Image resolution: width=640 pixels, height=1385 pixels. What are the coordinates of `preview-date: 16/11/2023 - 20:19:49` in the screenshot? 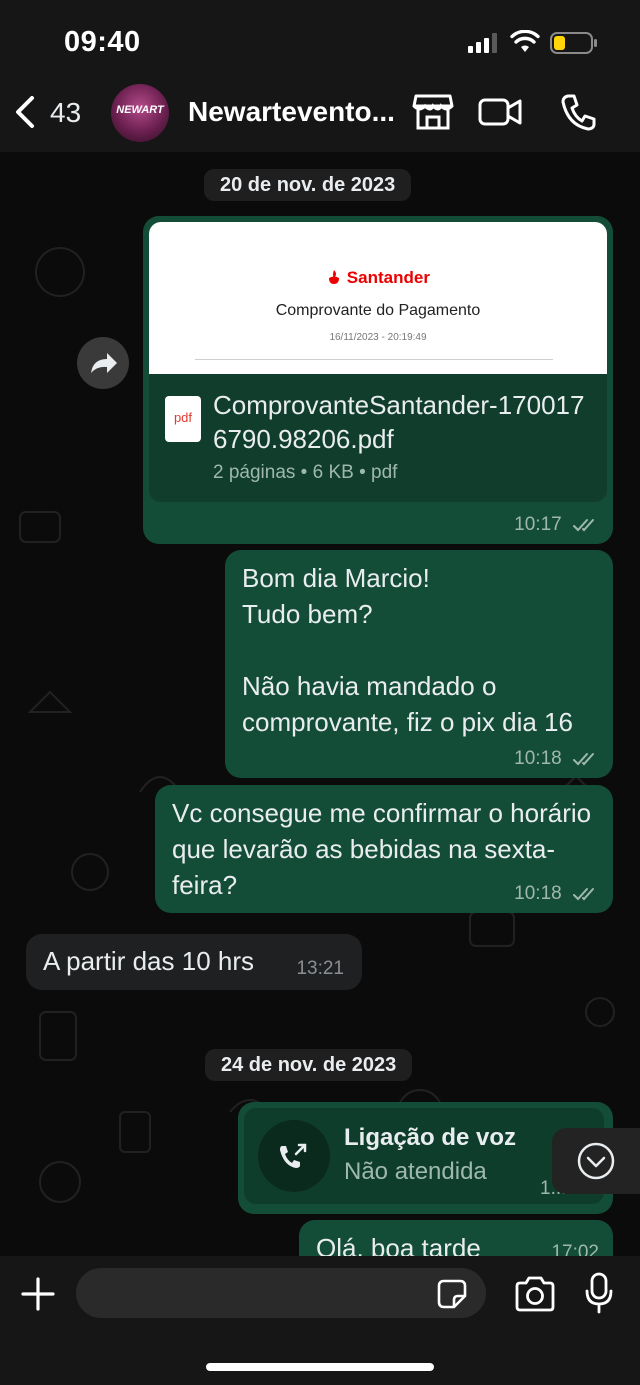 It's located at (378, 337).